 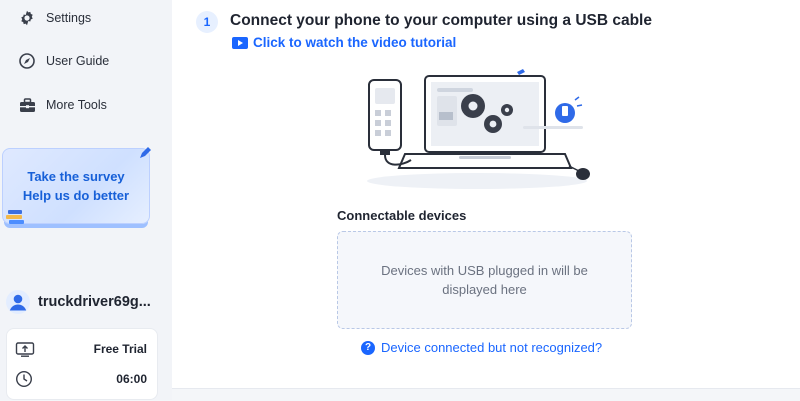 I want to click on sidebar-item-settings: Settings, so click(x=54, y=18).